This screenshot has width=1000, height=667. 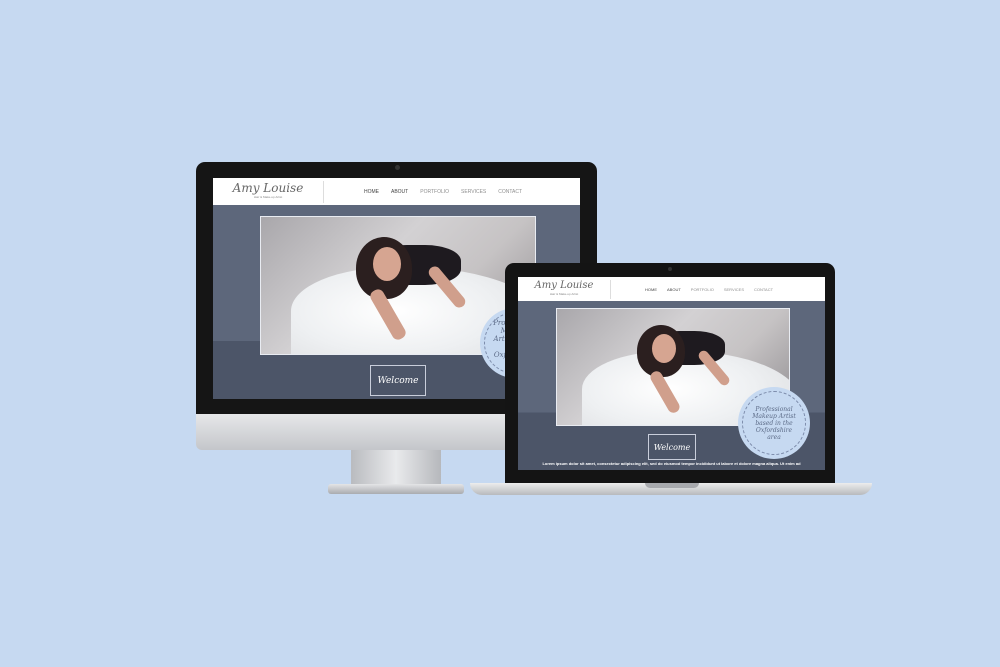 What do you see at coordinates (672, 485) in the screenshot?
I see `laptop-notch` at bounding box center [672, 485].